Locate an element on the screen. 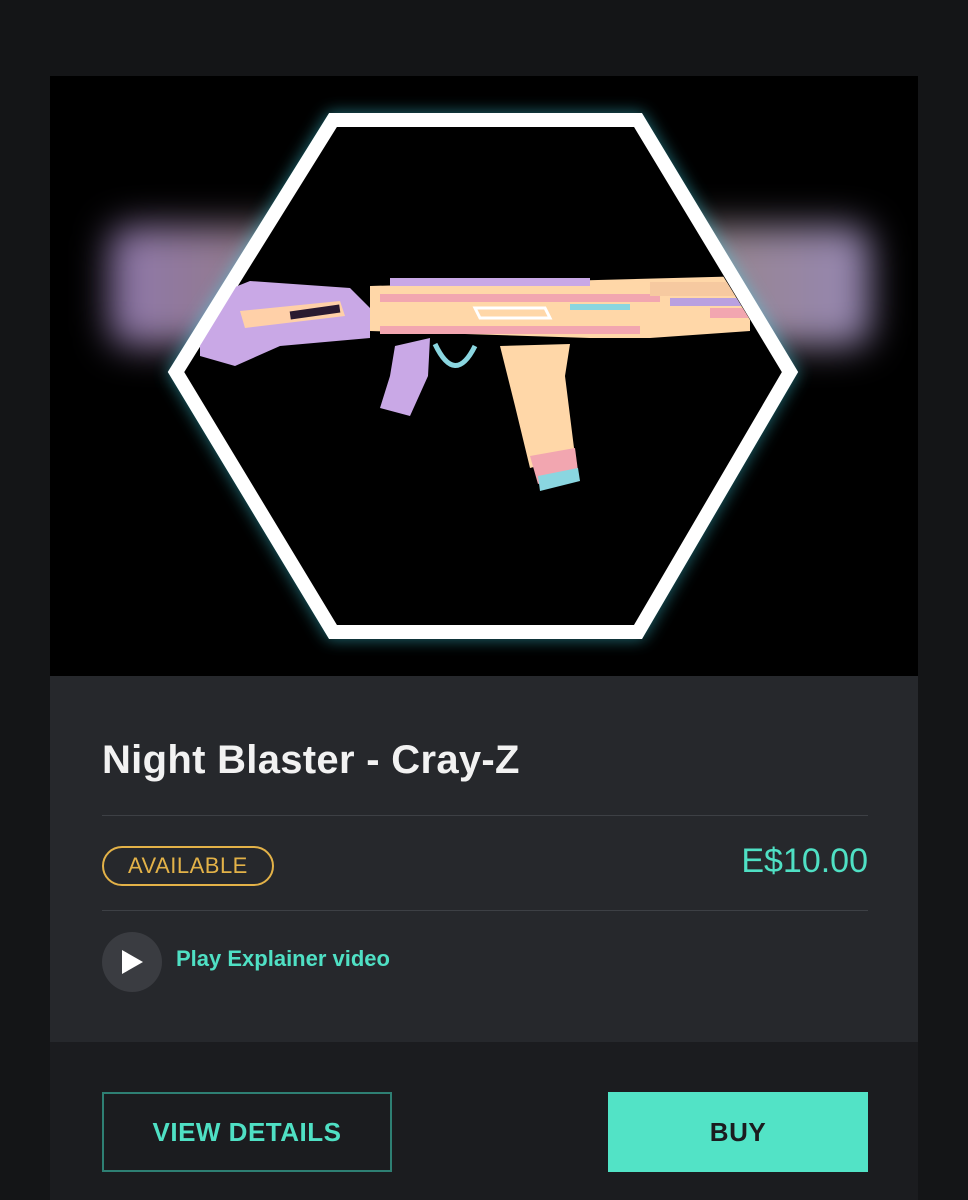  play-icon is located at coordinates (132, 962).